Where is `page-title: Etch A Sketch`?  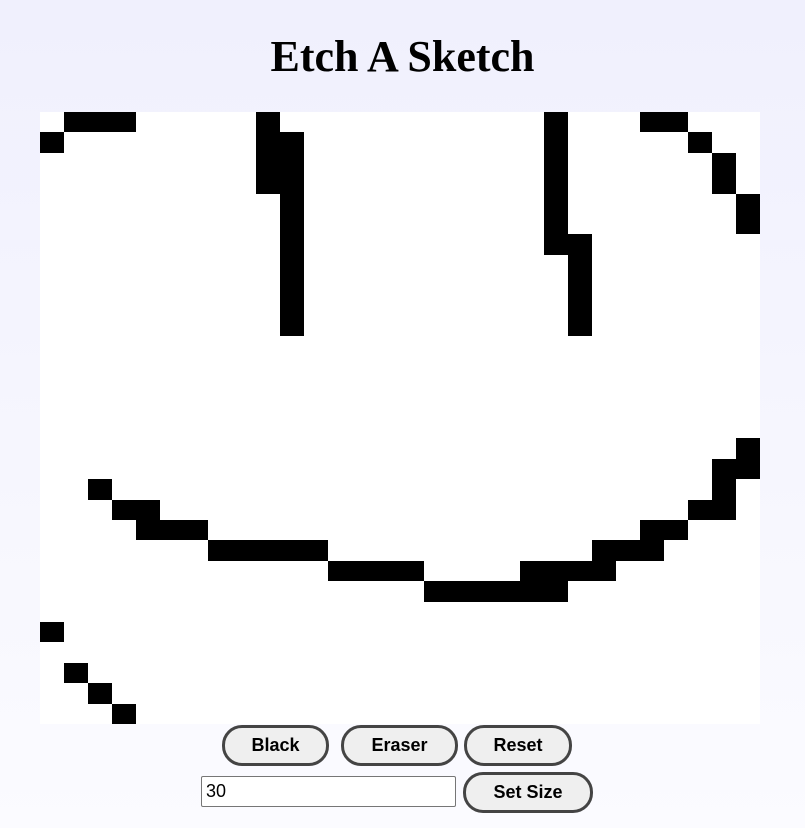 page-title: Etch A Sketch is located at coordinates (402, 56).